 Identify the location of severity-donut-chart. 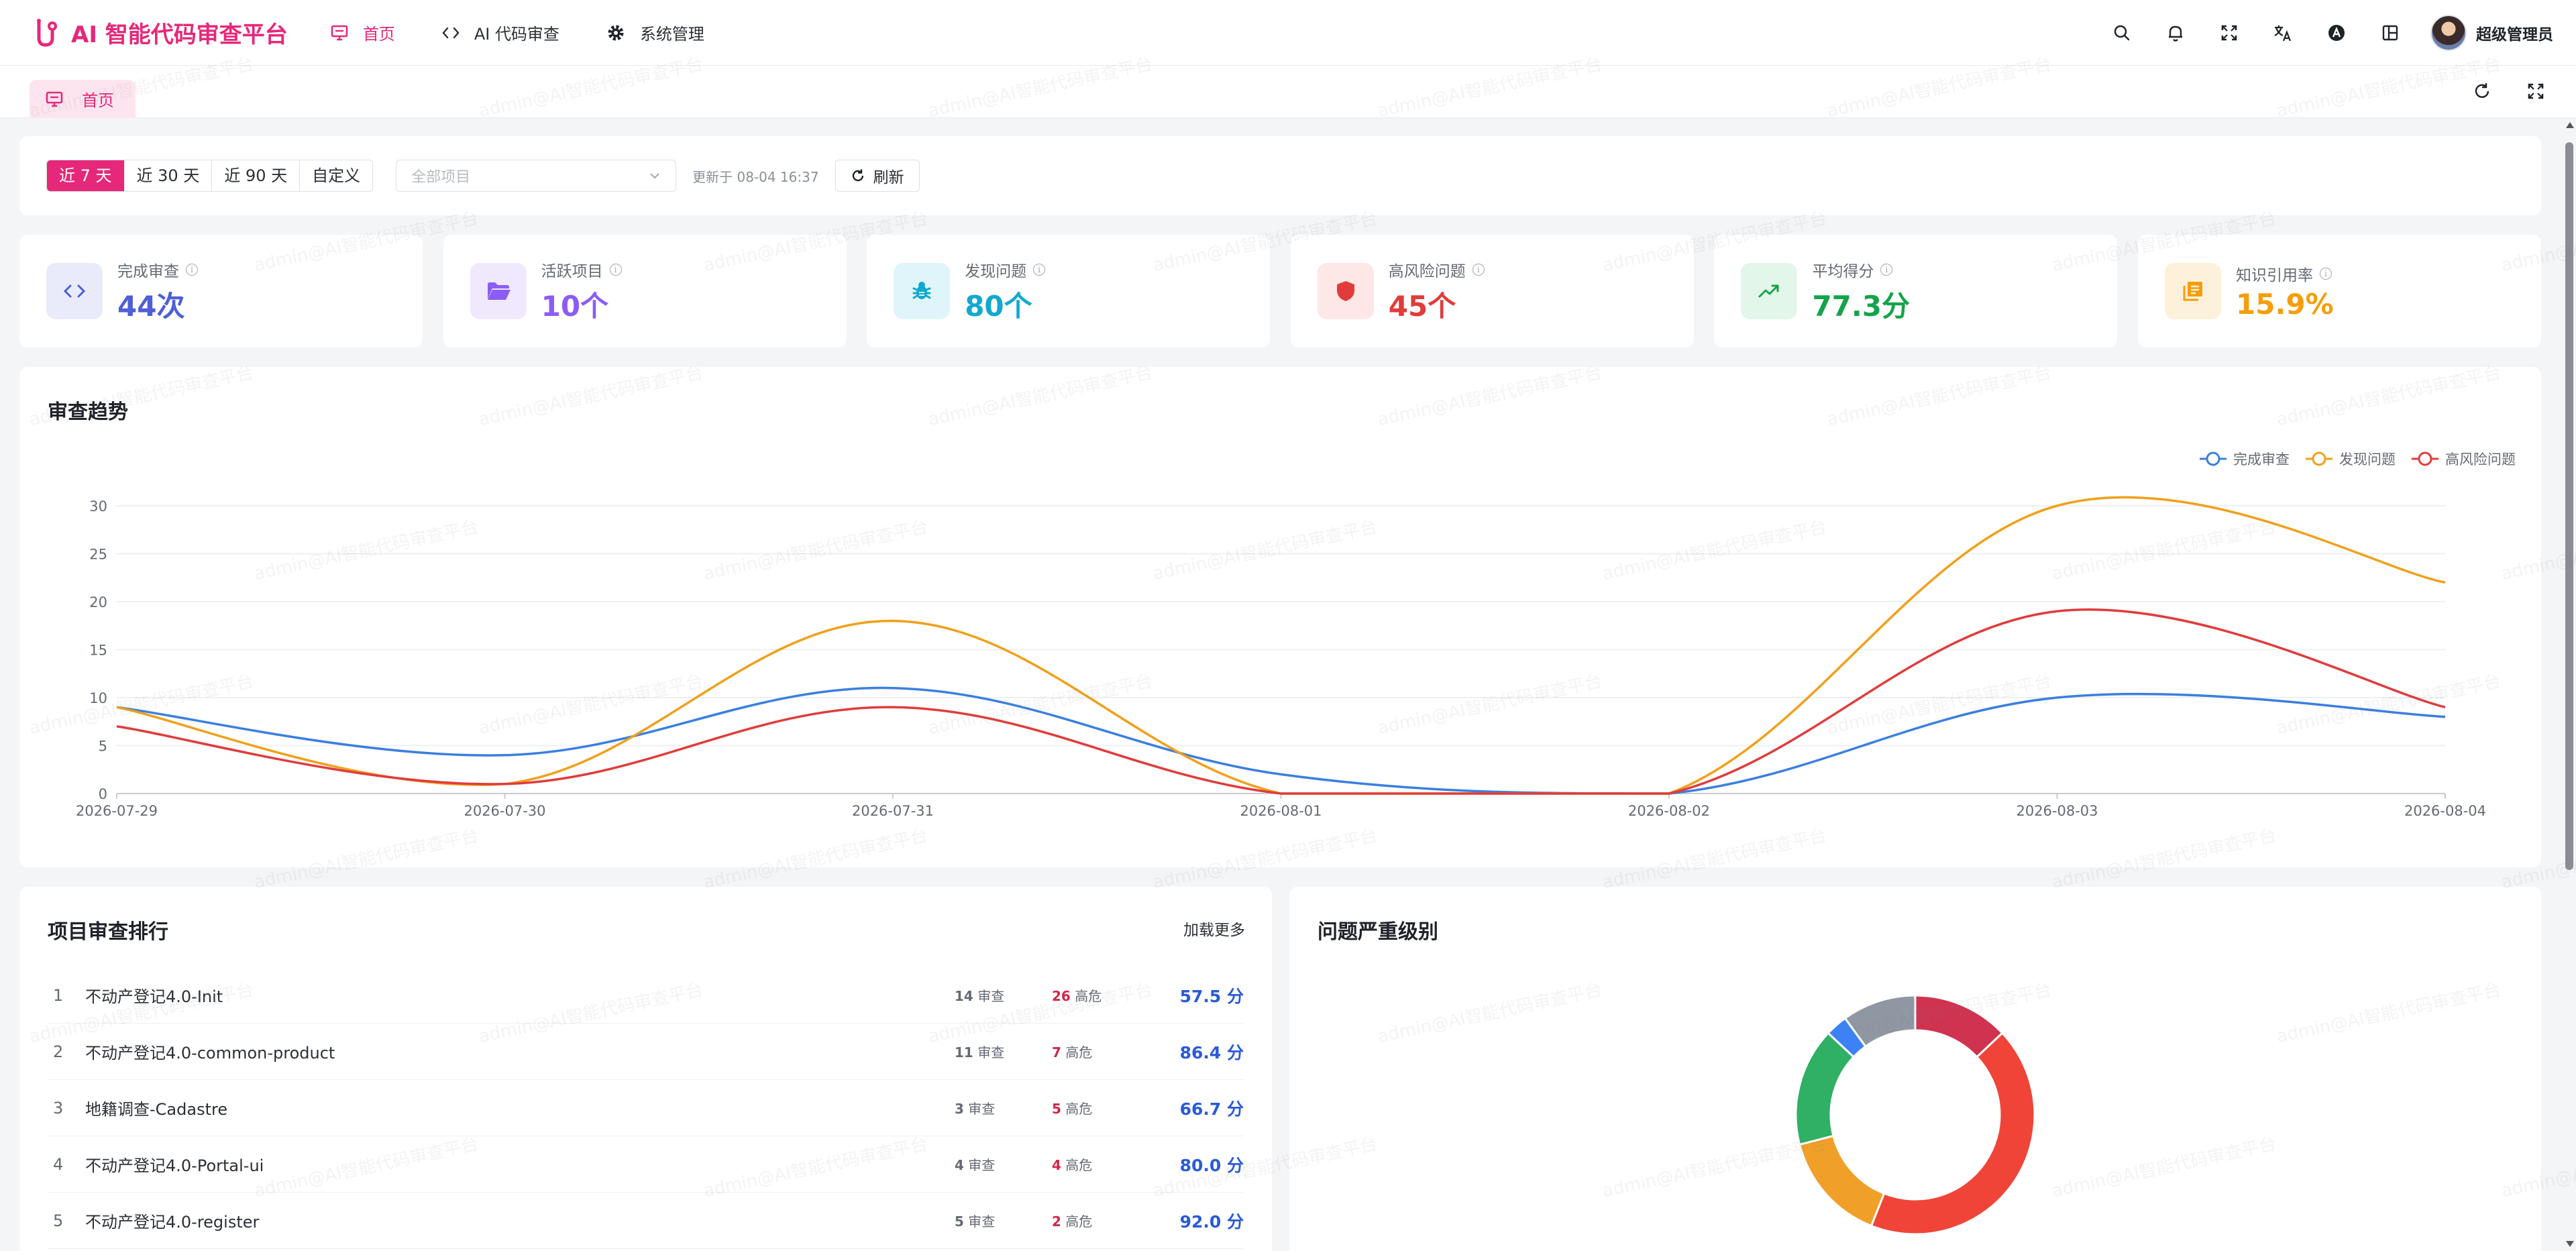
(1915, 1115).